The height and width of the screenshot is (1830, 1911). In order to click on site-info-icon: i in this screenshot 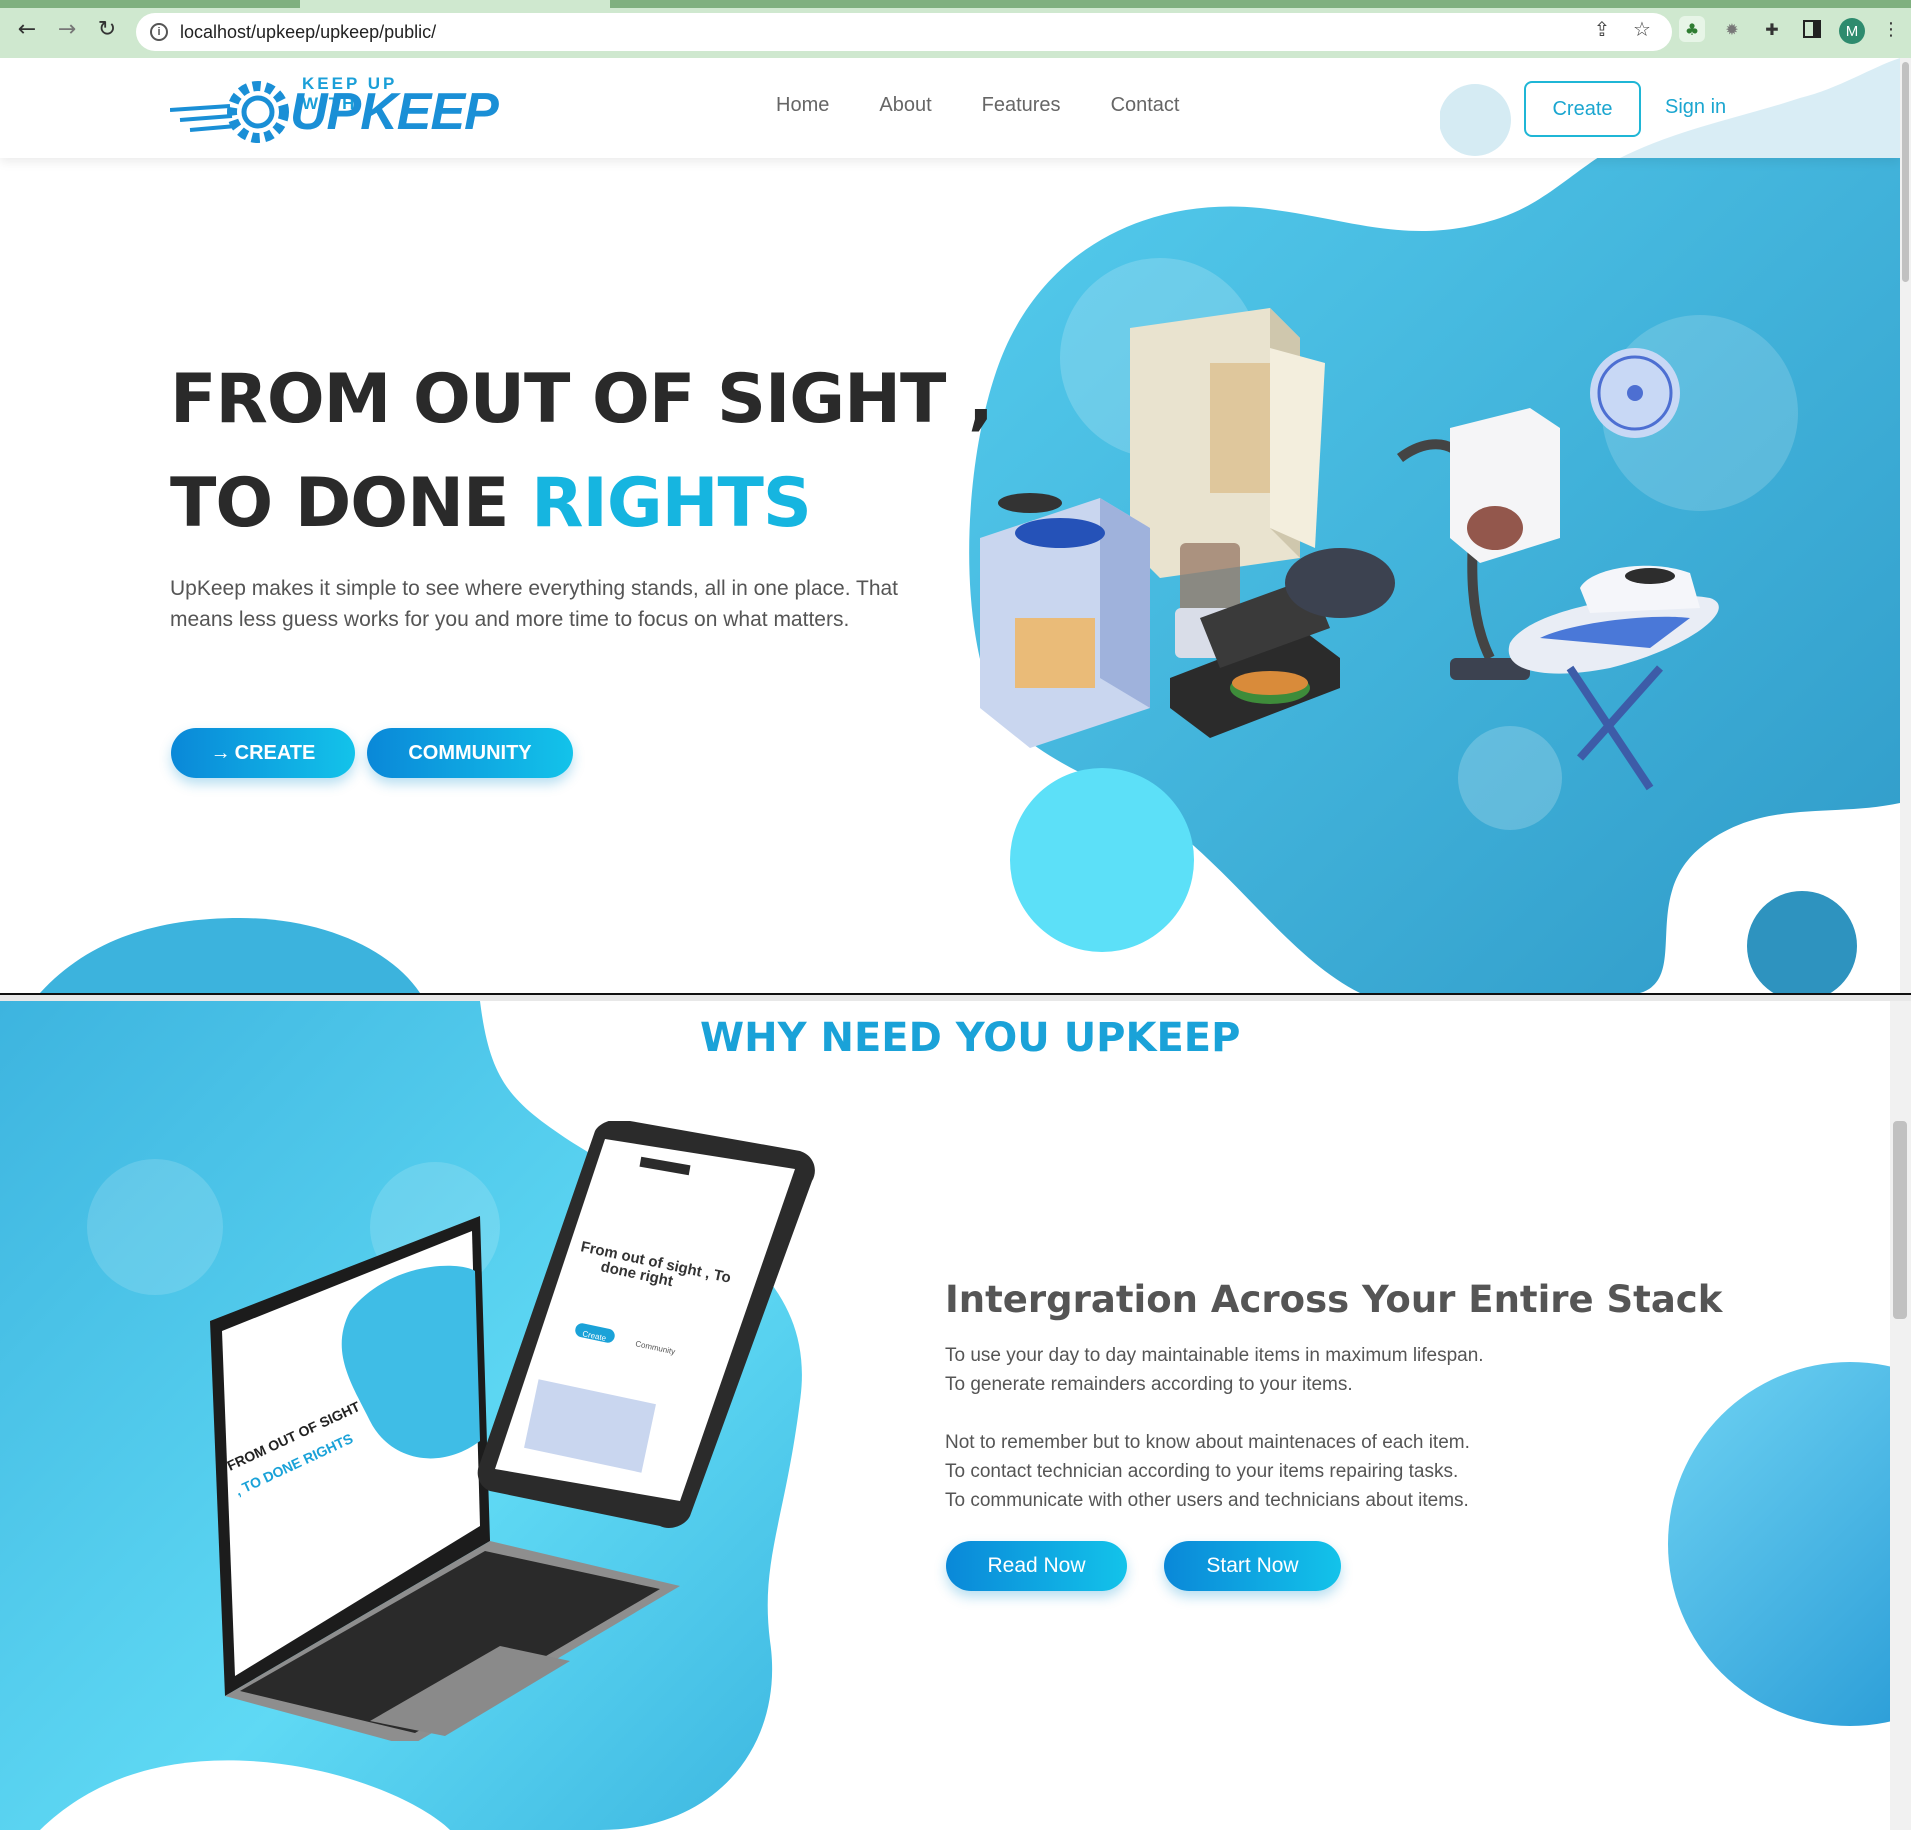, I will do `click(159, 32)`.